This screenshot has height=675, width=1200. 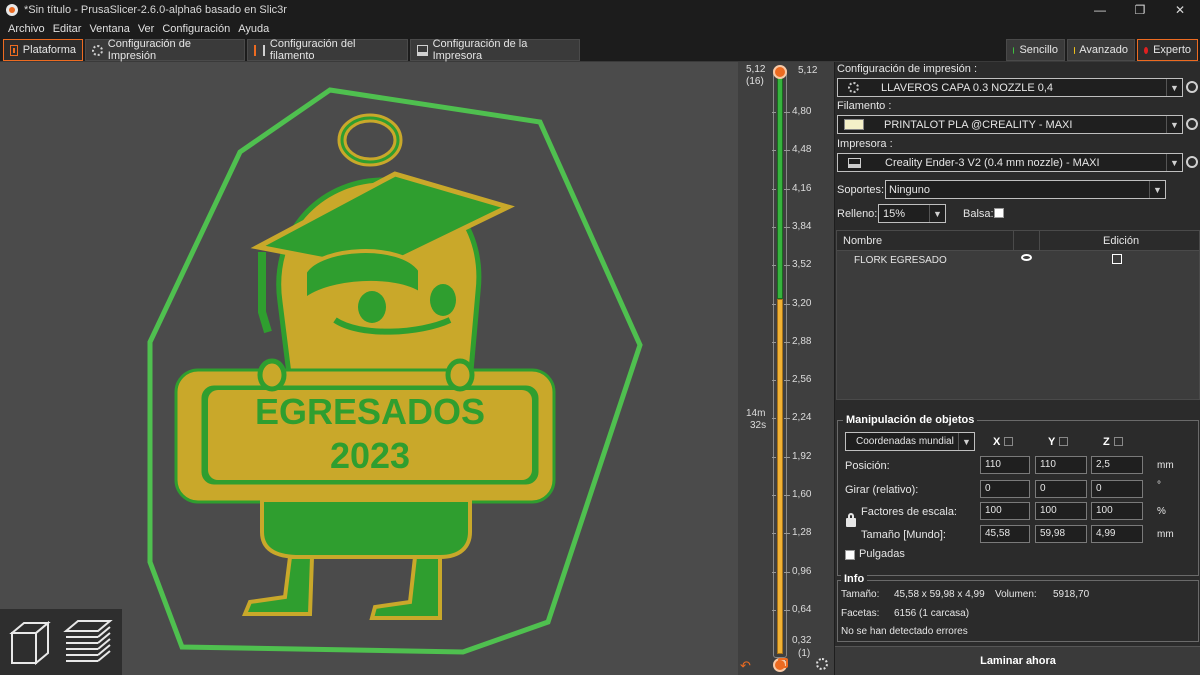 What do you see at coordinates (861, 190) in the screenshot?
I see `supports-label: Soportes:` at bounding box center [861, 190].